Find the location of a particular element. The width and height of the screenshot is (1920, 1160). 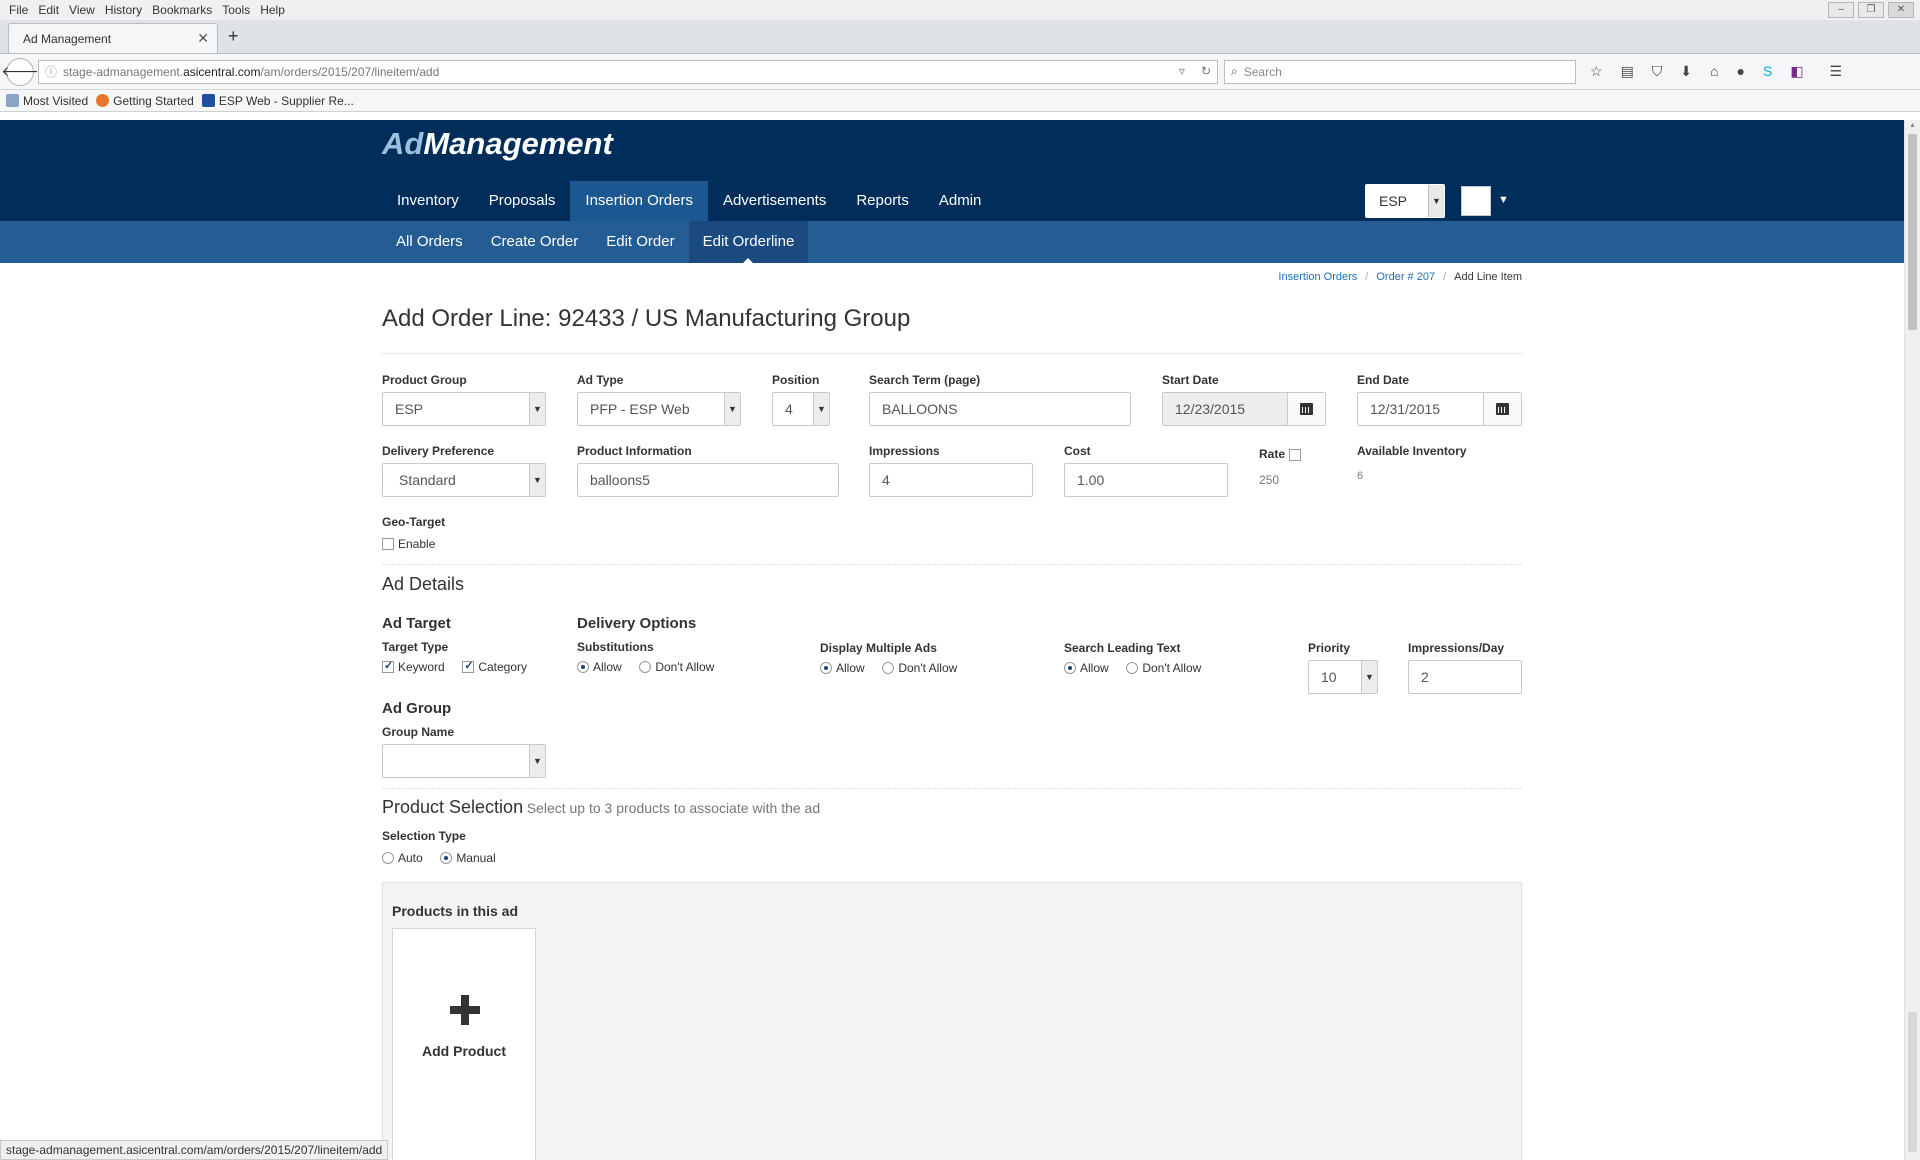

priority-select: 10 ▼ is located at coordinates (1343, 677).